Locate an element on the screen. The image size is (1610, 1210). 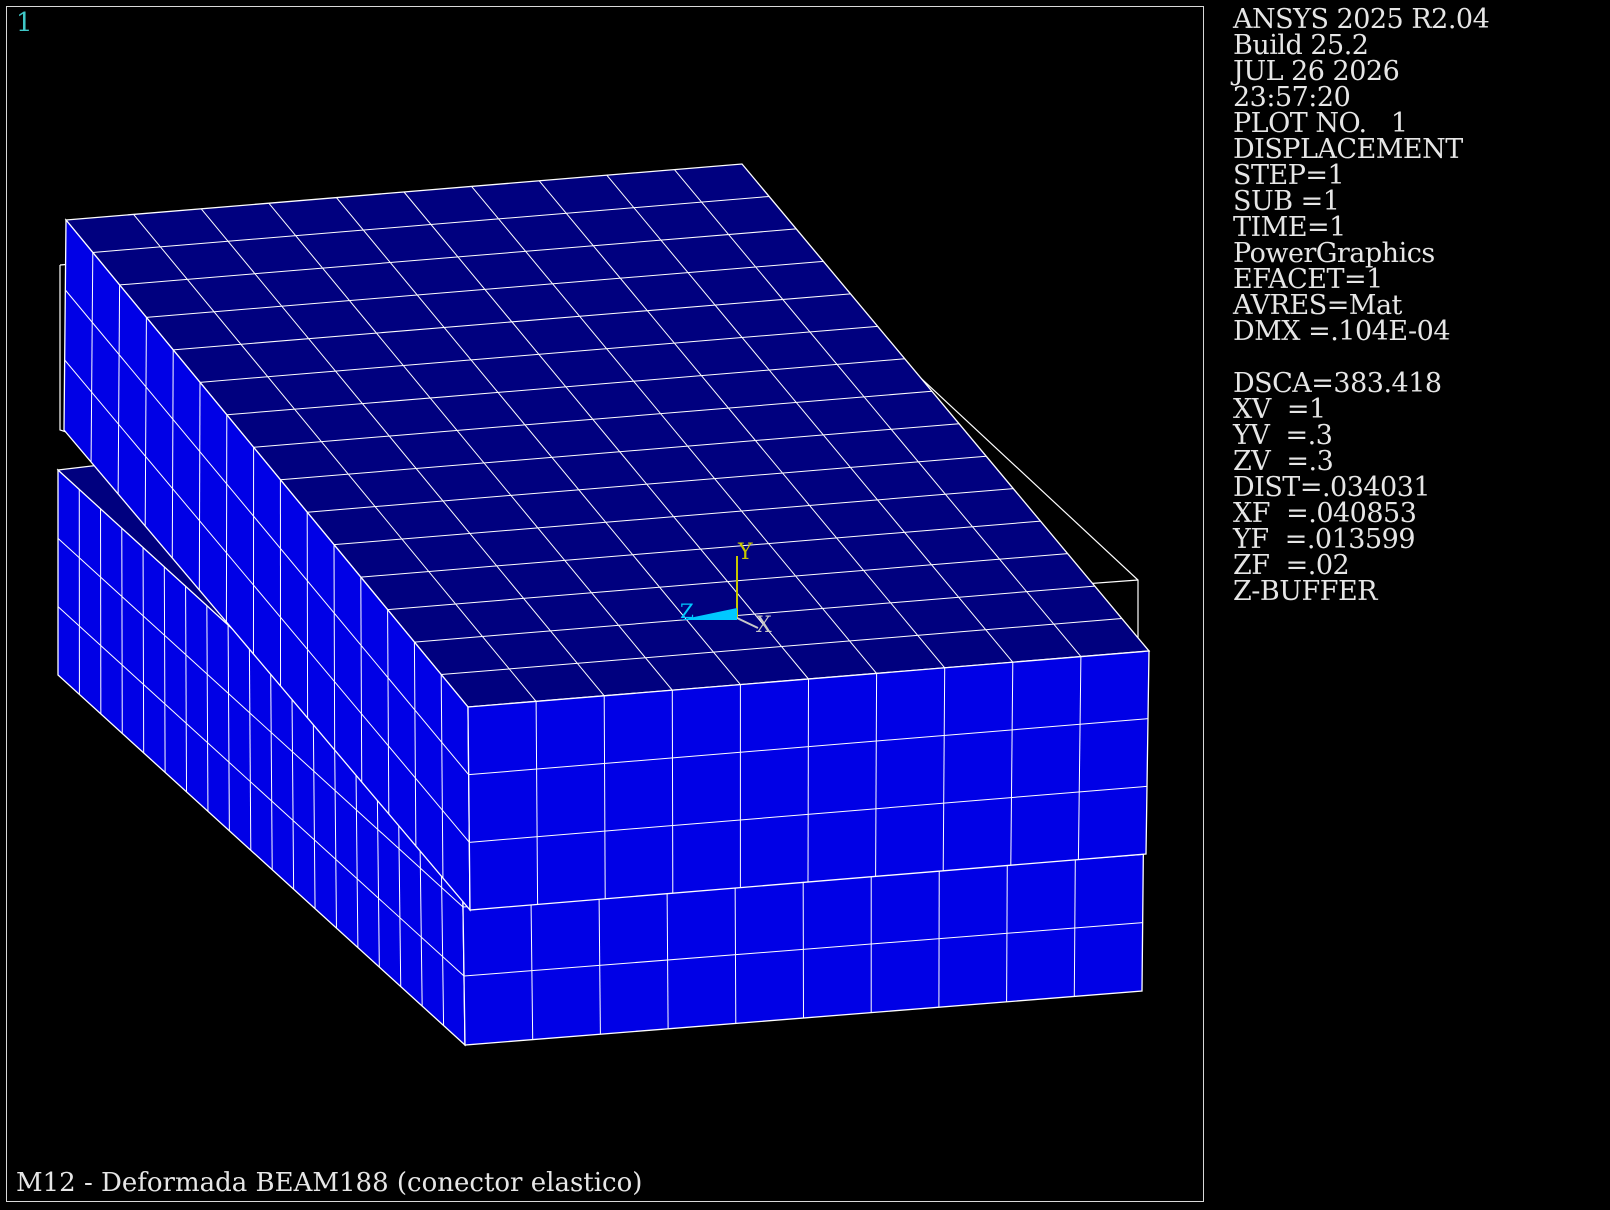
legend-zbuffer: Z-BUFFER is located at coordinates (1305, 591).